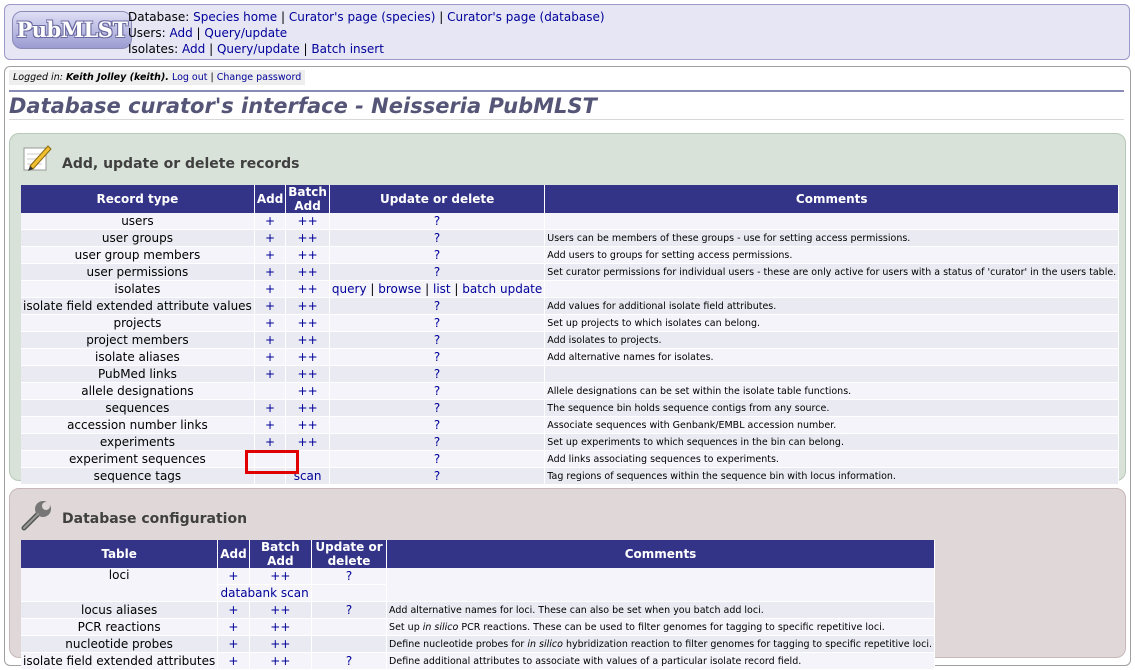 The image size is (1135, 670). Describe the element at coordinates (502, 289) in the screenshot. I see `isolates-batch-update-link: batch update` at that location.